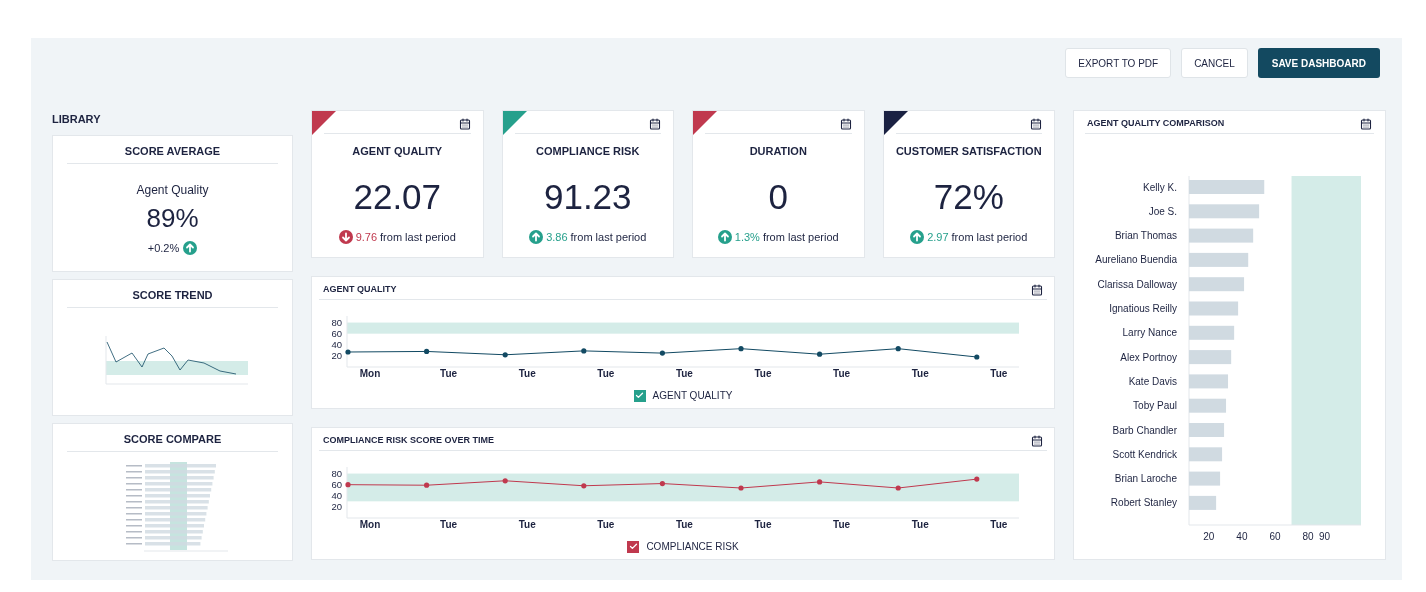 Image resolution: width=1426 pixels, height=592 pixels. Describe the element at coordinates (1148, 357) in the screenshot. I see `agent-name: Alex Portnoy` at that location.